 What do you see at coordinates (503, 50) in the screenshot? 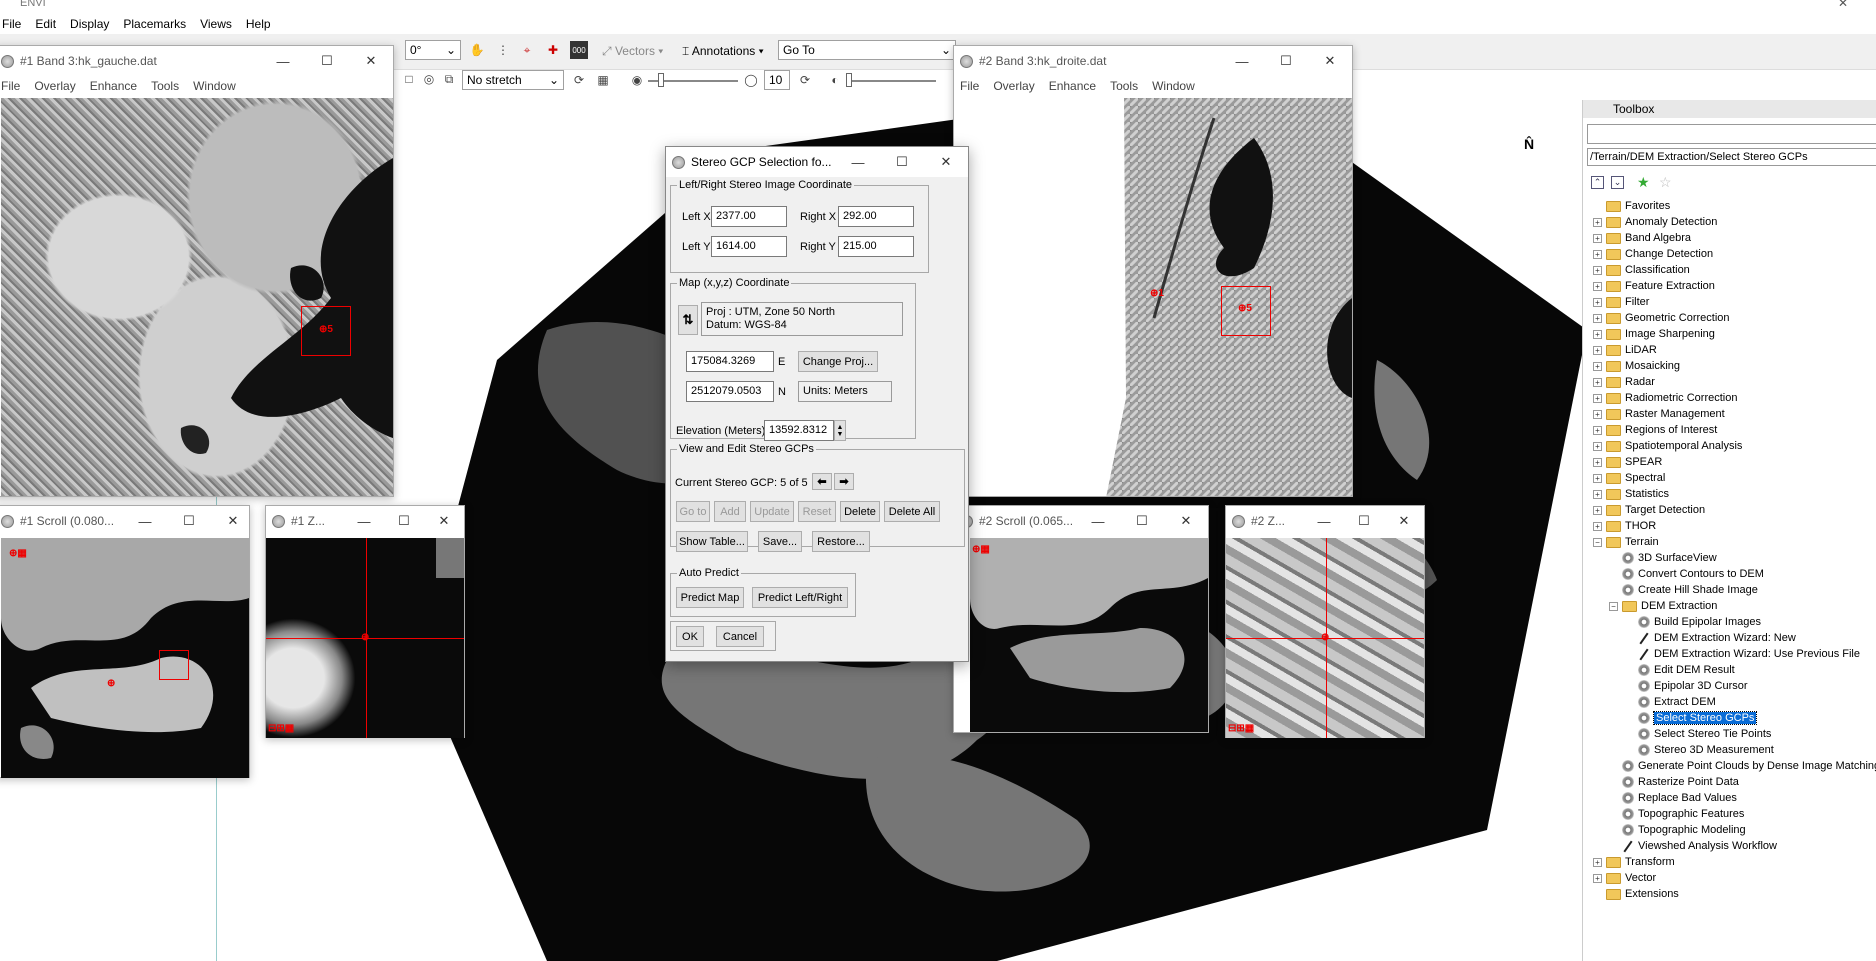
I see `measure-icon: ⋮` at bounding box center [503, 50].